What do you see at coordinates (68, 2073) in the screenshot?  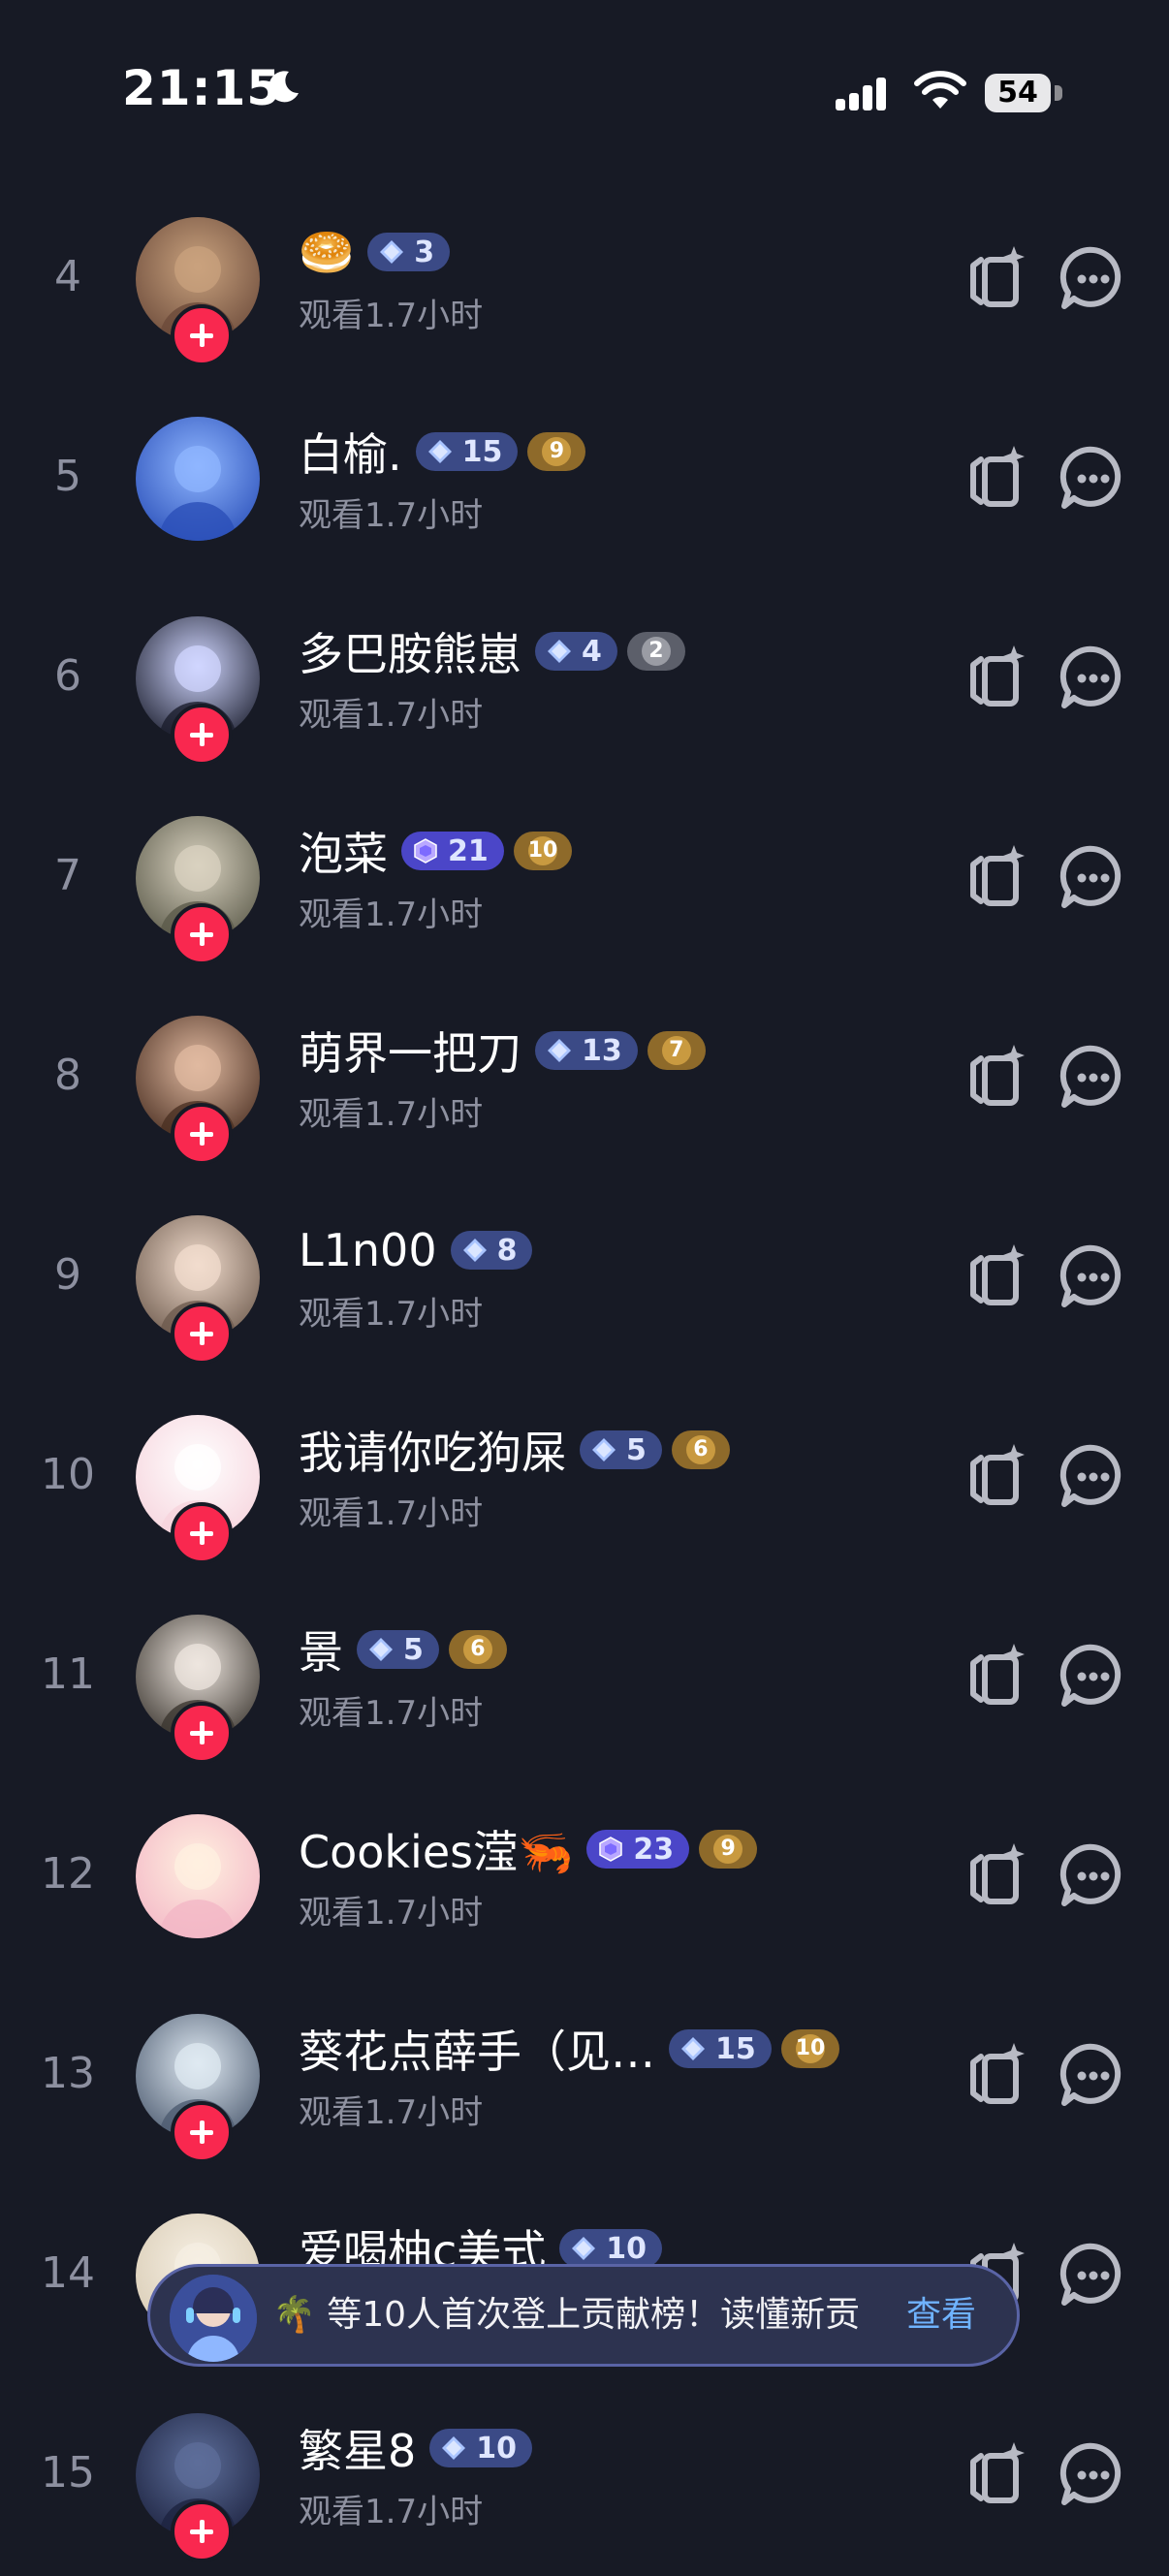 I see `rank-number: 13` at bounding box center [68, 2073].